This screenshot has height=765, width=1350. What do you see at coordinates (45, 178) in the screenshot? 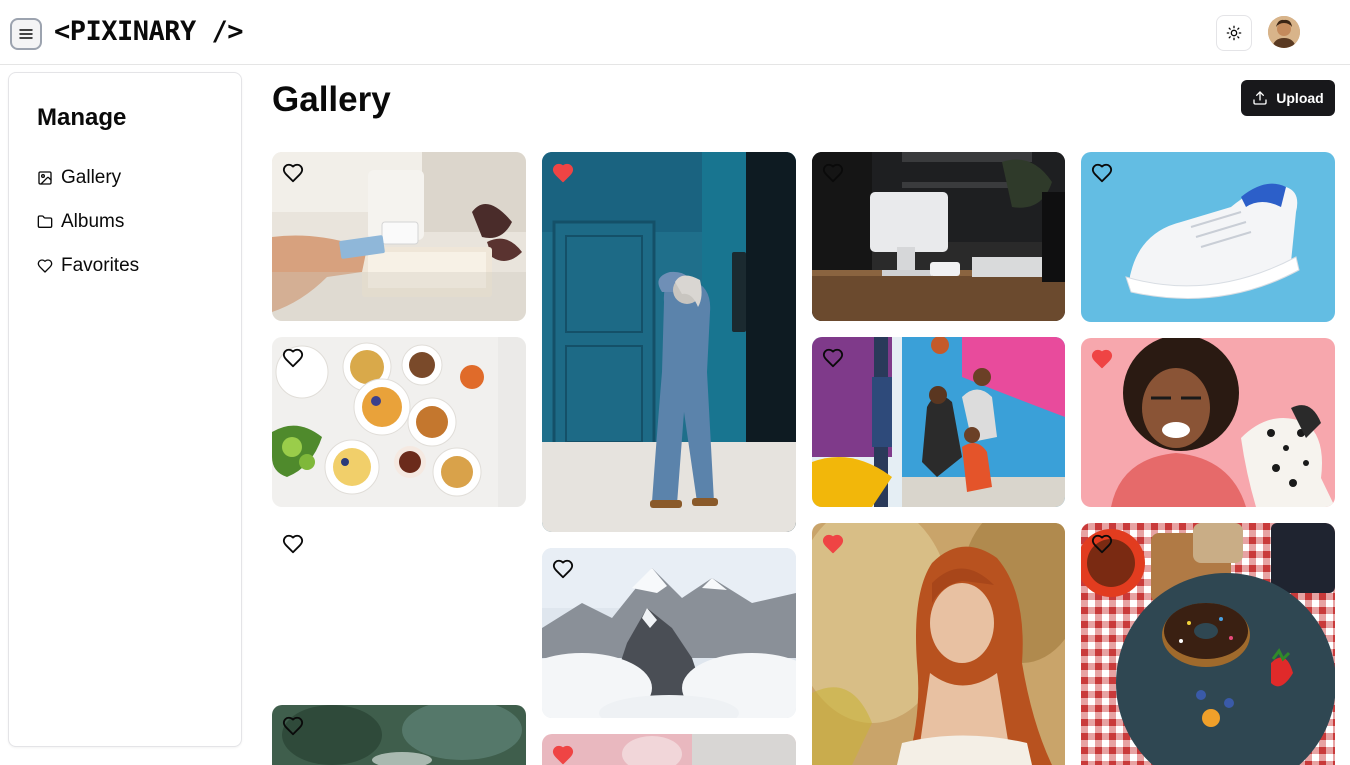
I see `image-icon` at bounding box center [45, 178].